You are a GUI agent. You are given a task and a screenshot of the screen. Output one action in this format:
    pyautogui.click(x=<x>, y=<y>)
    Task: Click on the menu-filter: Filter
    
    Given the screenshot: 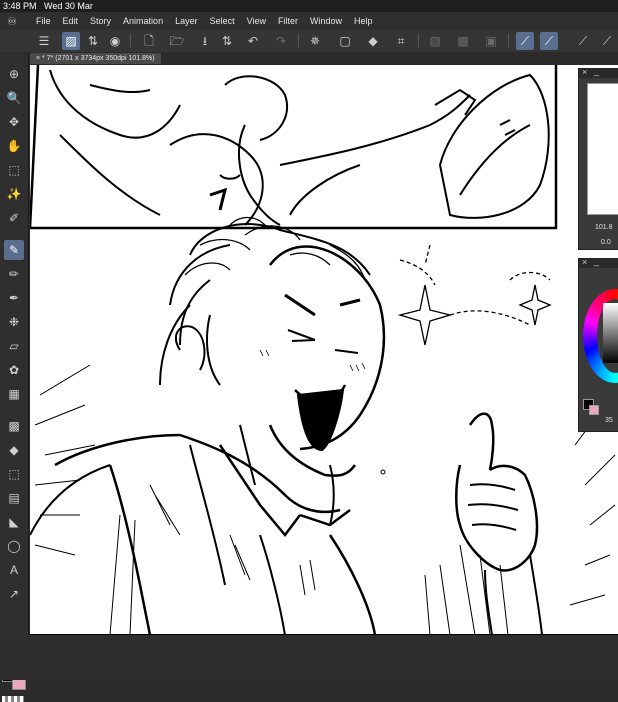 What is the action you would take?
    pyautogui.click(x=288, y=21)
    